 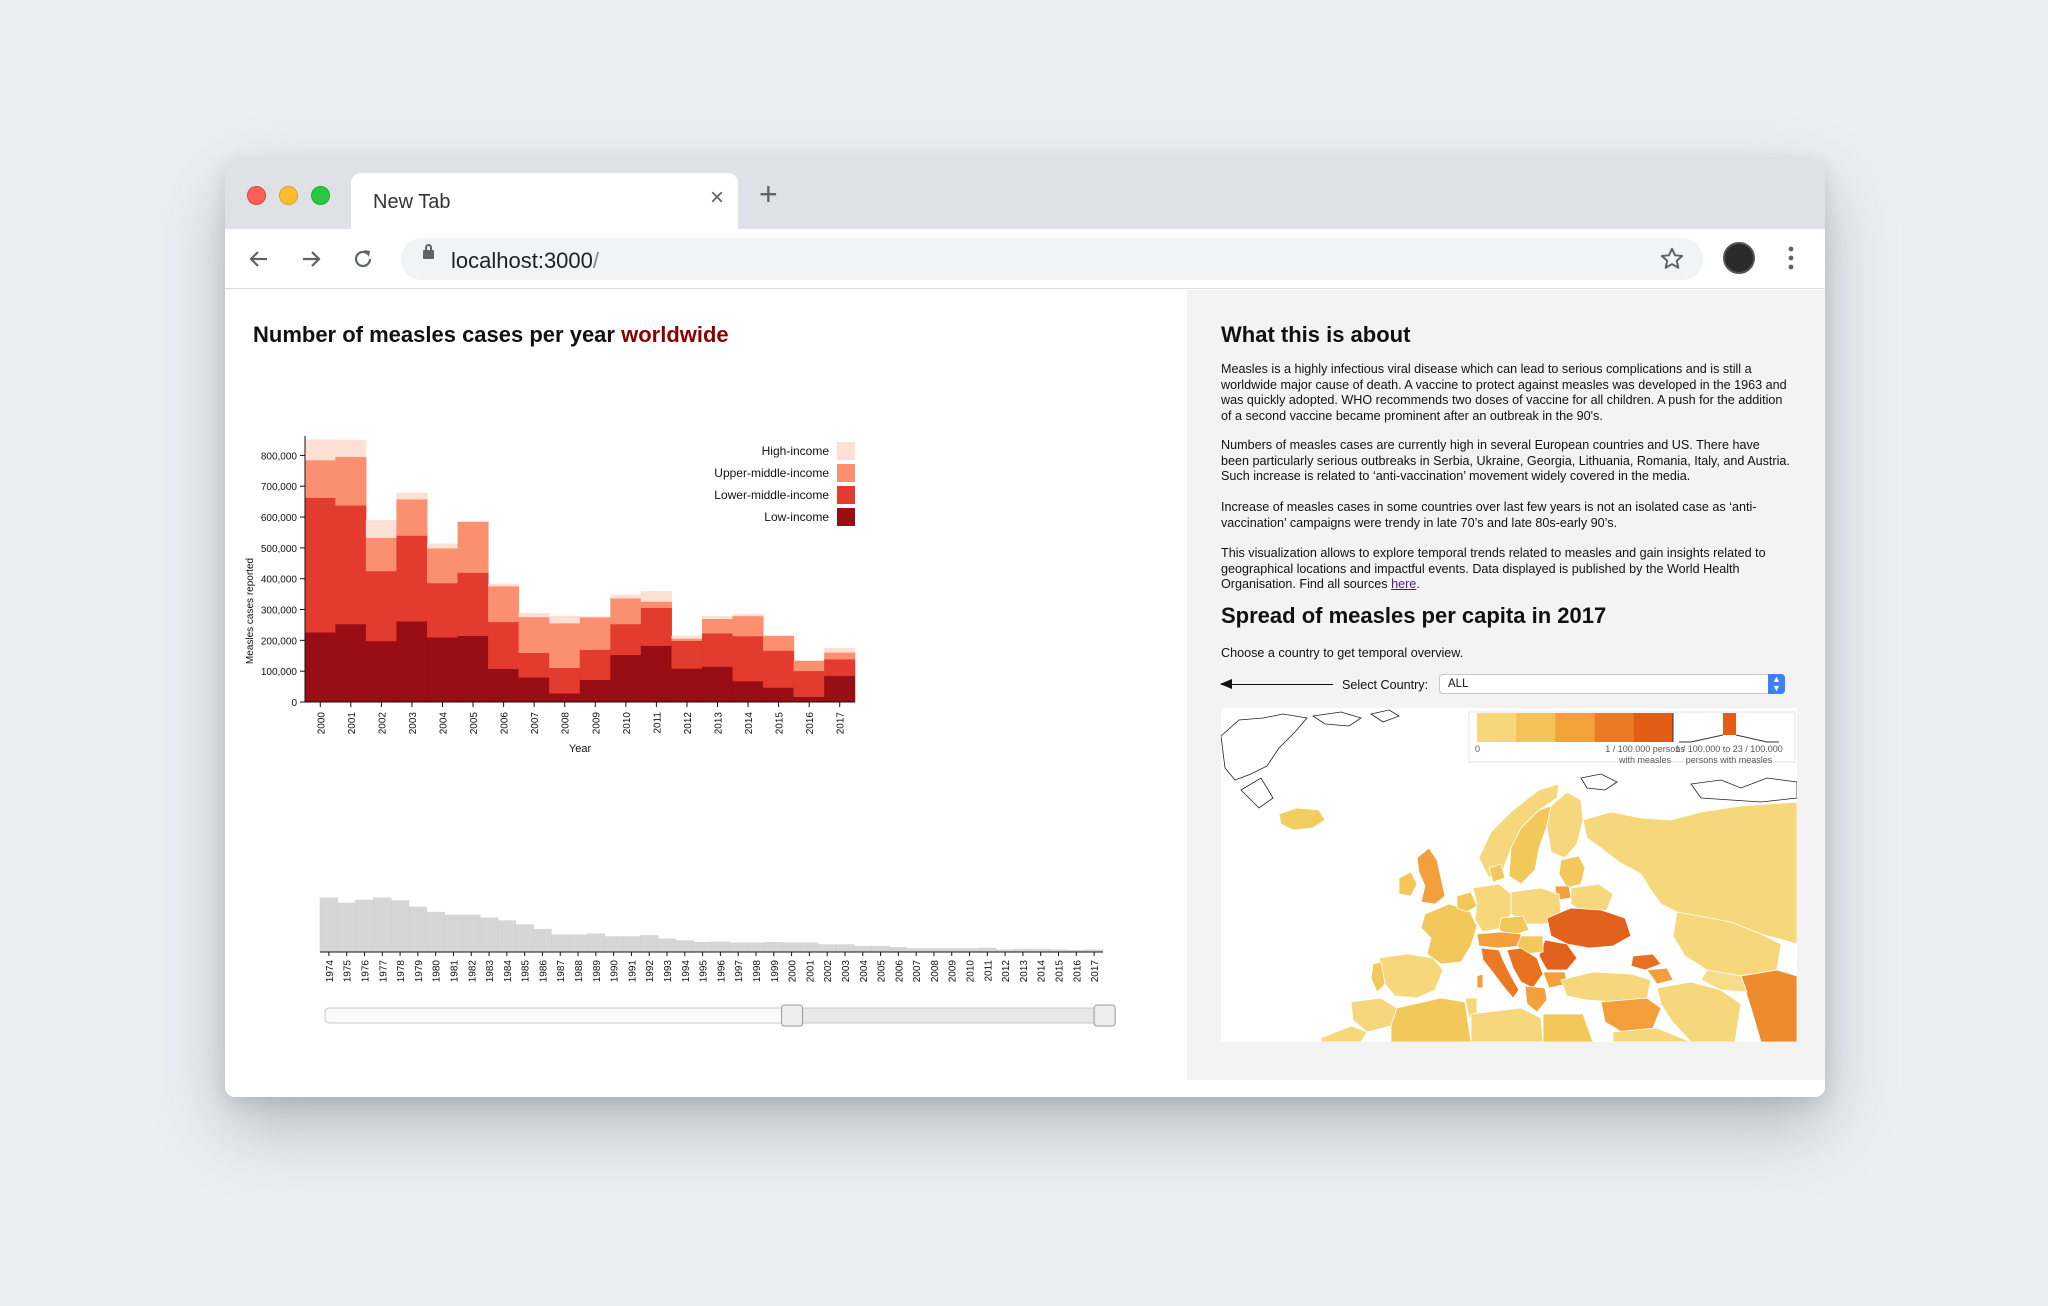 I want to click on bar-2010-upper-middle-income, so click(x=626, y=611).